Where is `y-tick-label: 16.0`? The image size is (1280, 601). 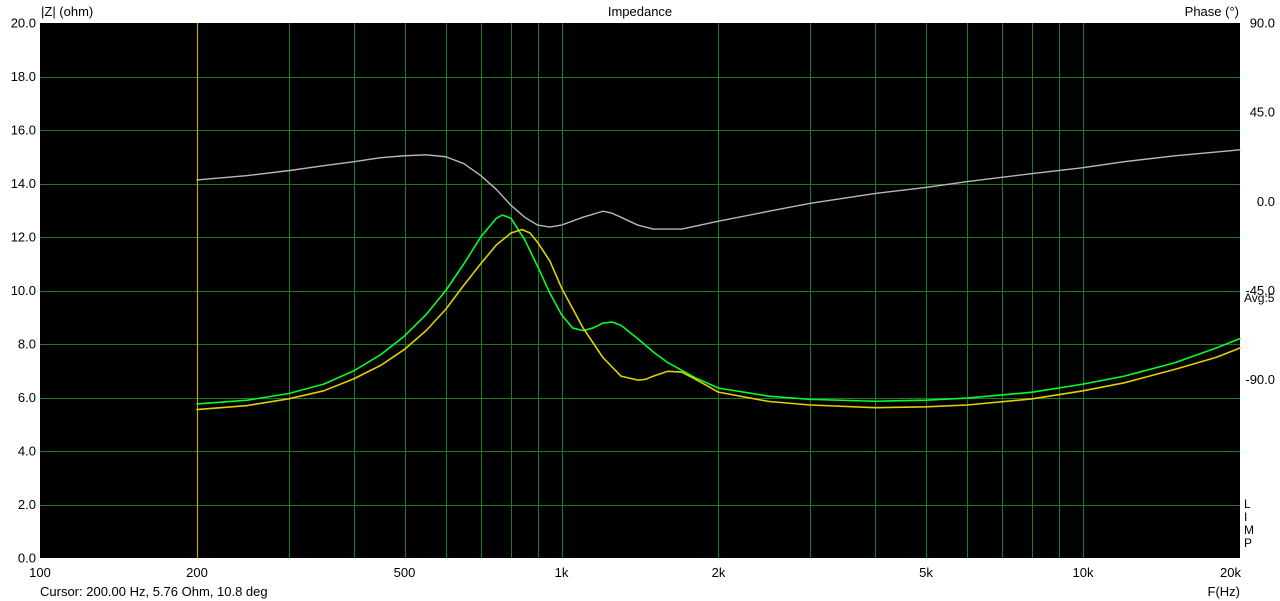
y-tick-label: 16.0 is located at coordinates (23, 130).